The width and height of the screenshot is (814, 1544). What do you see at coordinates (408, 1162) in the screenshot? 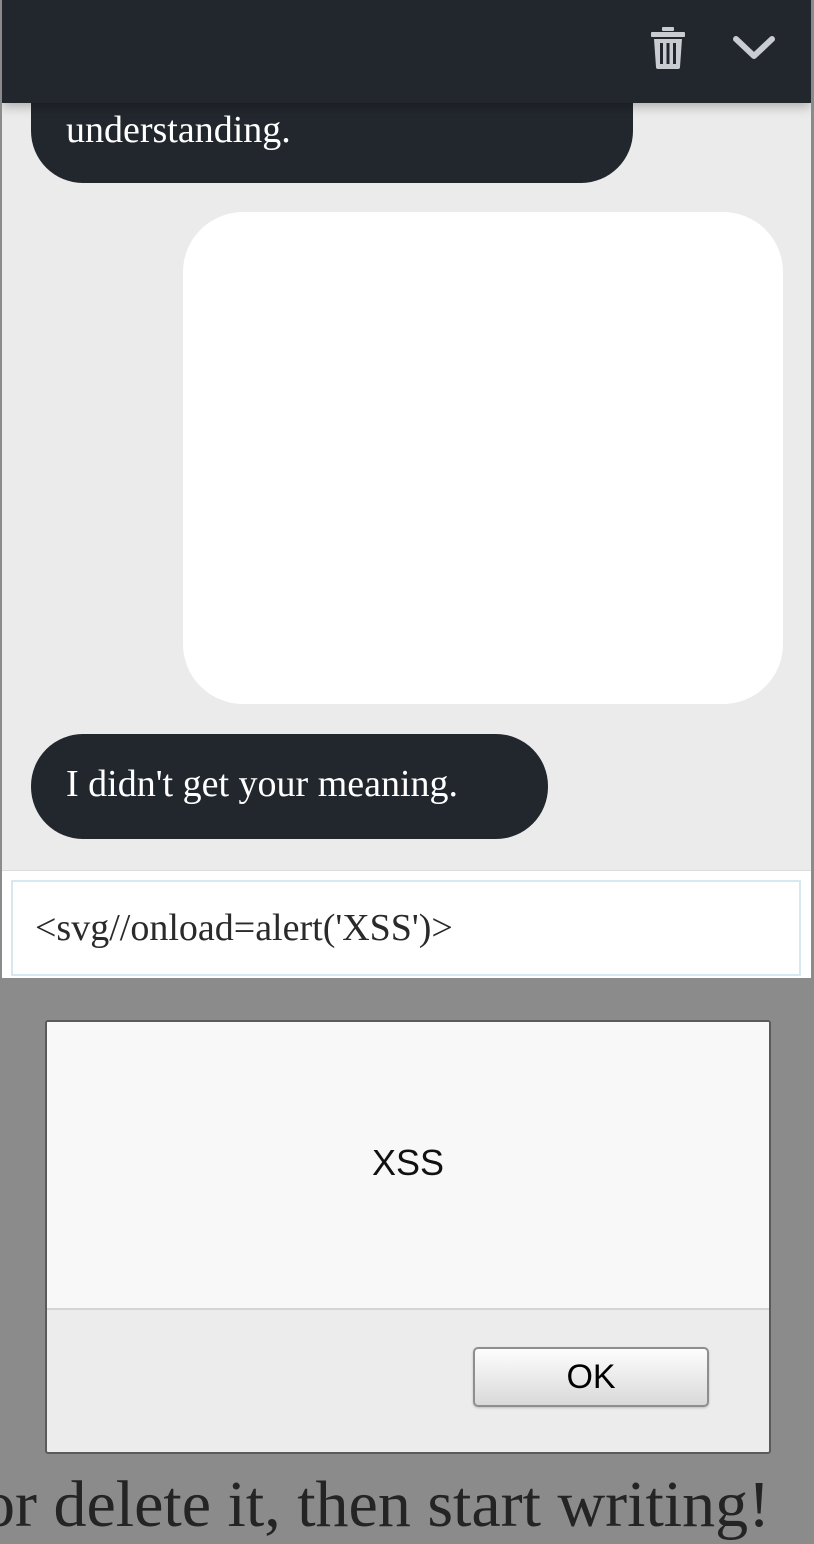
I see `alert-message: XSS` at bounding box center [408, 1162].